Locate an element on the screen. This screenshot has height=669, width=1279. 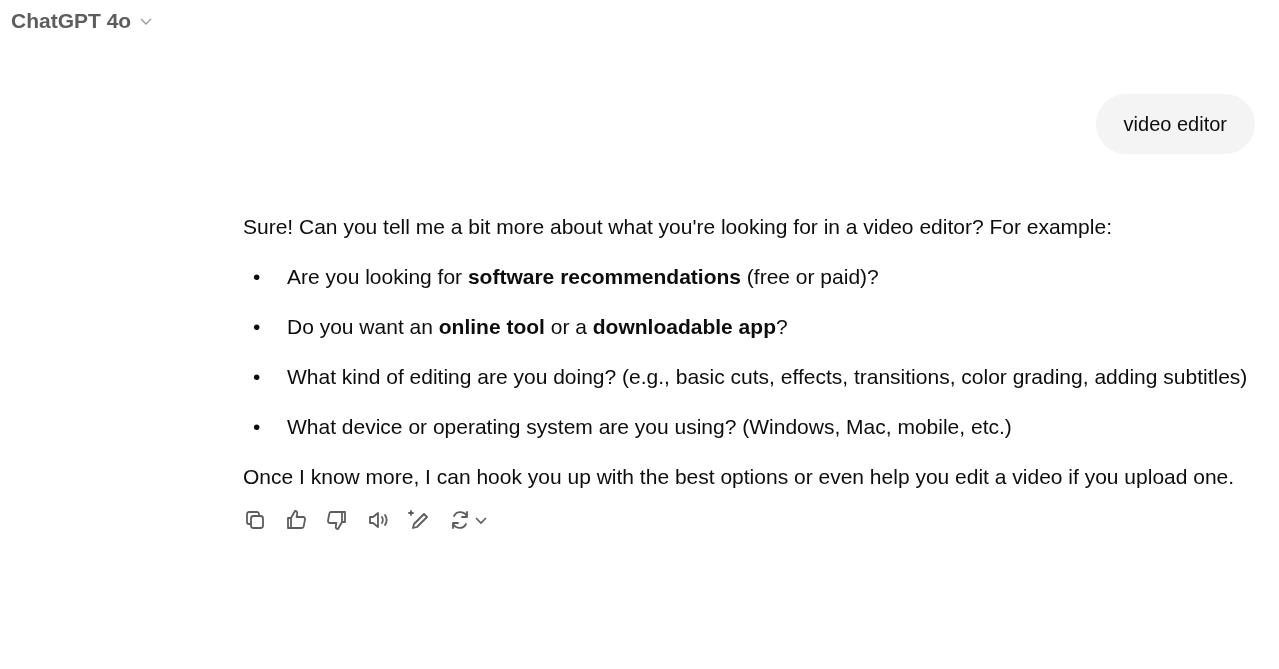
closing-text: Once I know more, I can hook you up with the best options or even help you edit a video if you upload one. is located at coordinates (739, 477).